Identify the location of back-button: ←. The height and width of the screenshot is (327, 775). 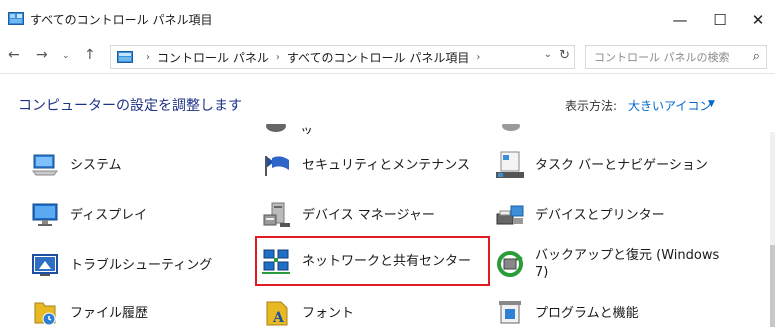
(14, 55).